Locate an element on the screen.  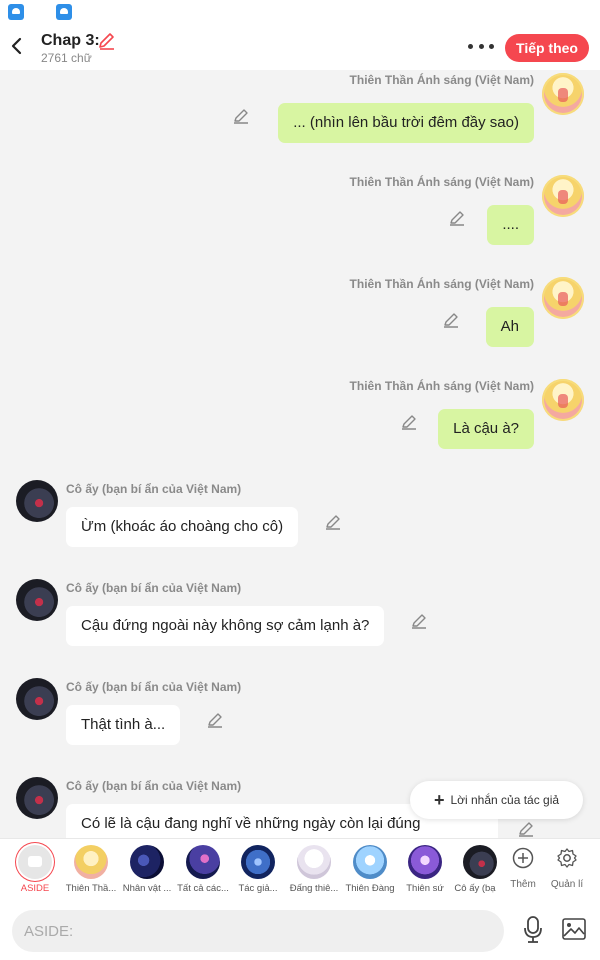
message-input is located at coordinates (258, 931).